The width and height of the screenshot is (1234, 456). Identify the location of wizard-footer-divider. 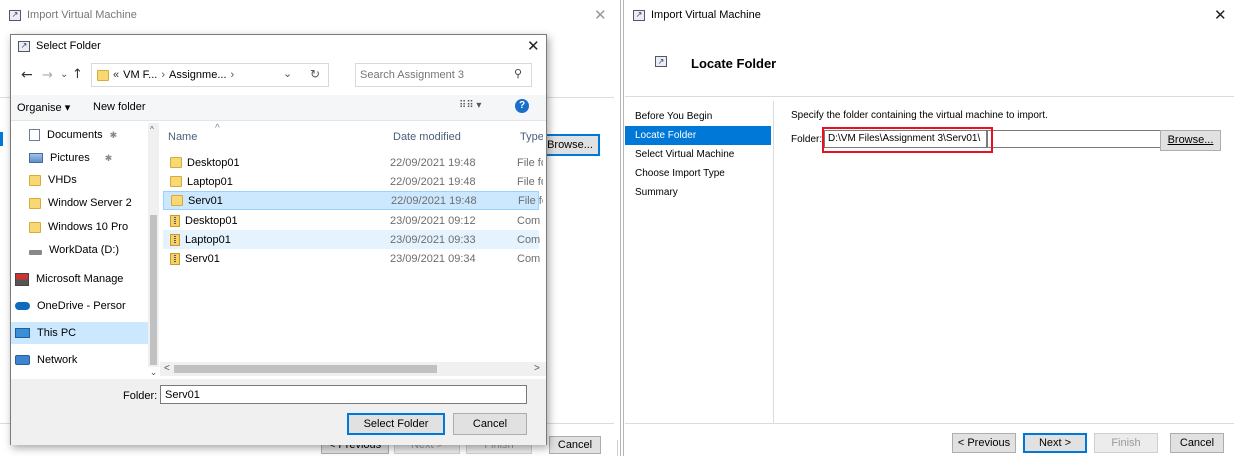
(929, 423).